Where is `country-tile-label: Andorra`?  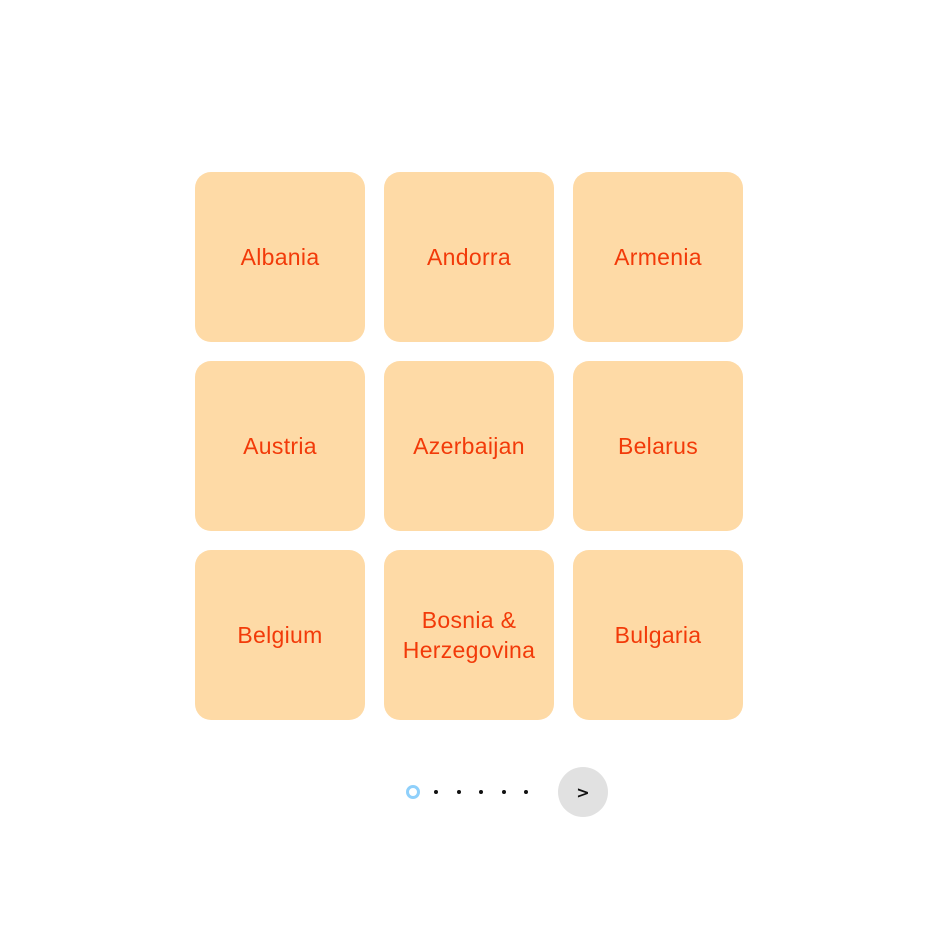
country-tile-label: Andorra is located at coordinates (469, 257).